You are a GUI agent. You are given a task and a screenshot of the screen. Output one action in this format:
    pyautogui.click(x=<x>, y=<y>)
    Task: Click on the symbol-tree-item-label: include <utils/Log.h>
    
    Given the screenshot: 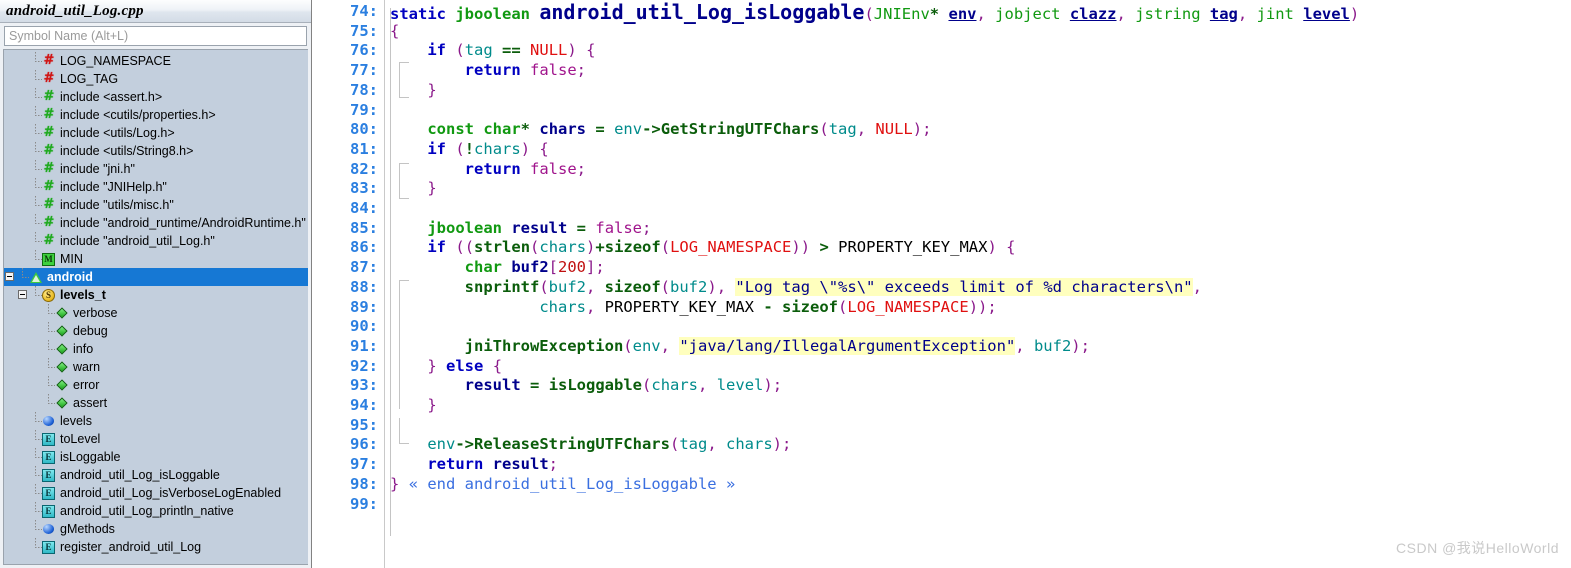 What is the action you would take?
    pyautogui.click(x=117, y=133)
    